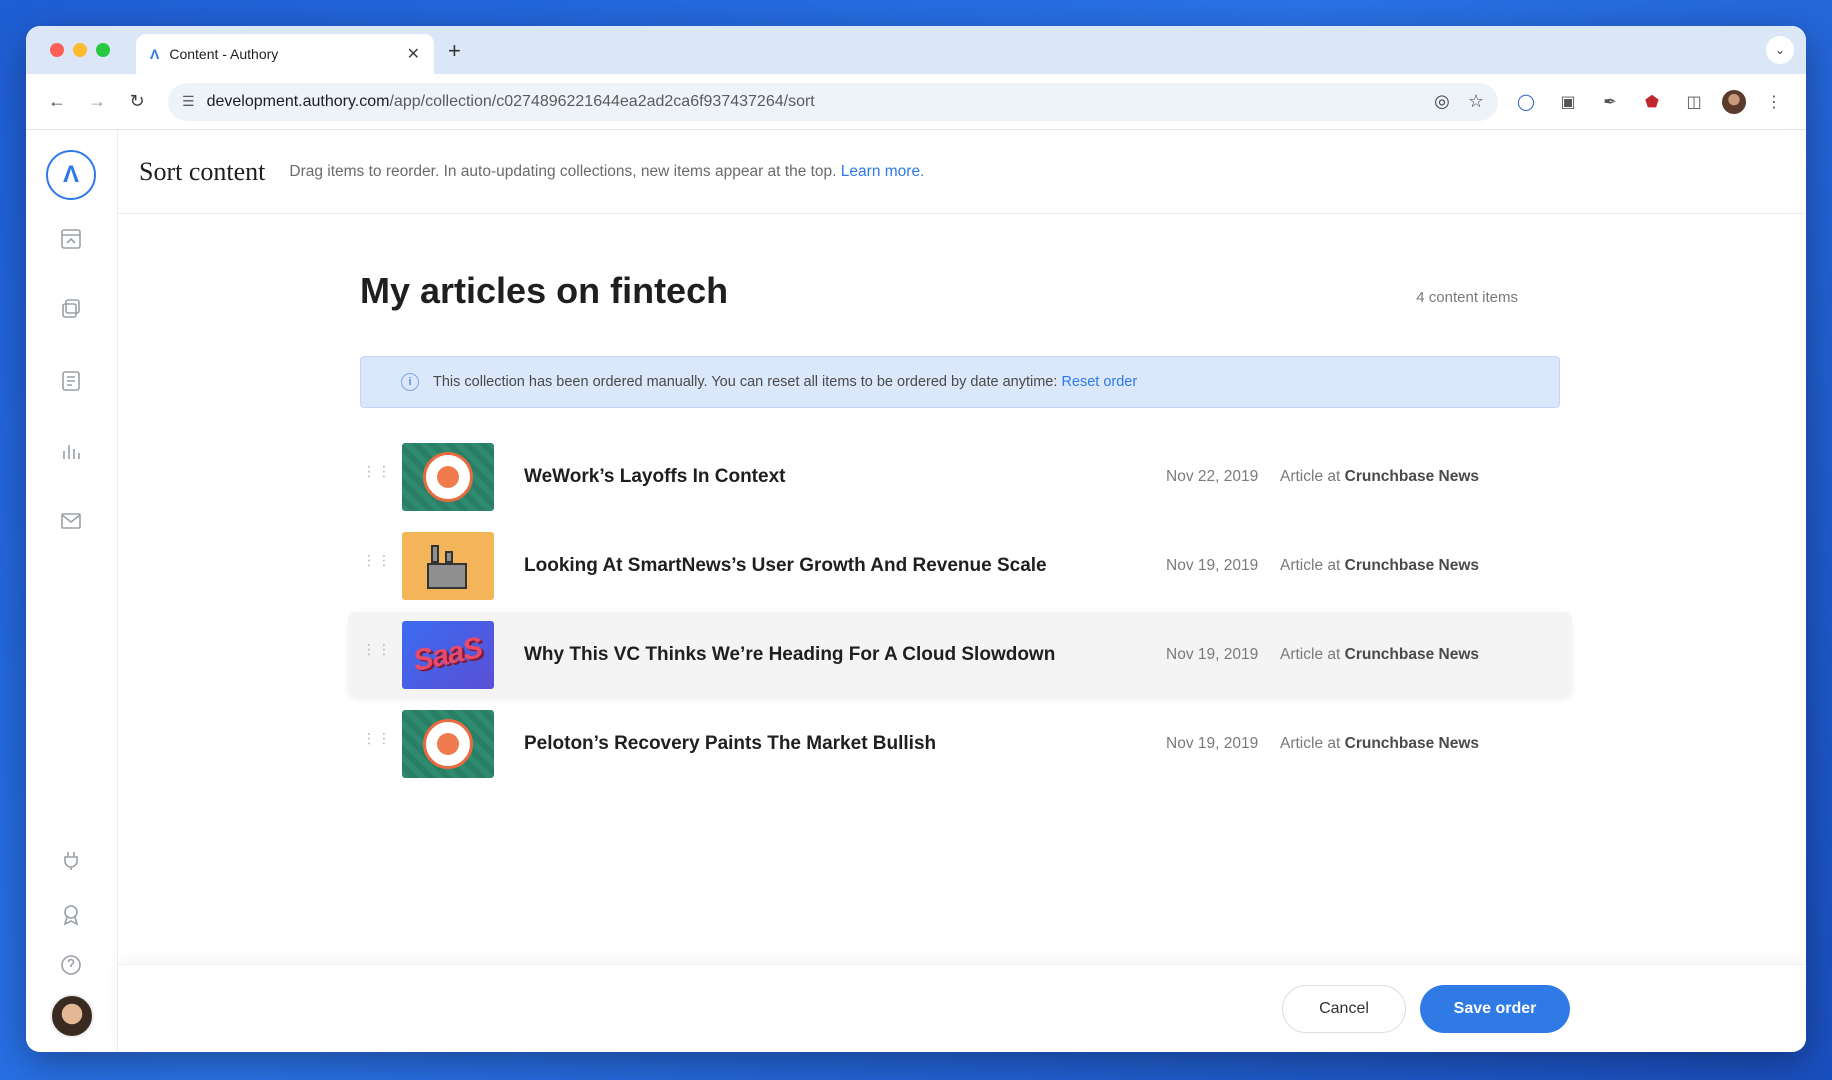  Describe the element at coordinates (883, 171) in the screenshot. I see `learn-more-link: Learn more.` at that location.